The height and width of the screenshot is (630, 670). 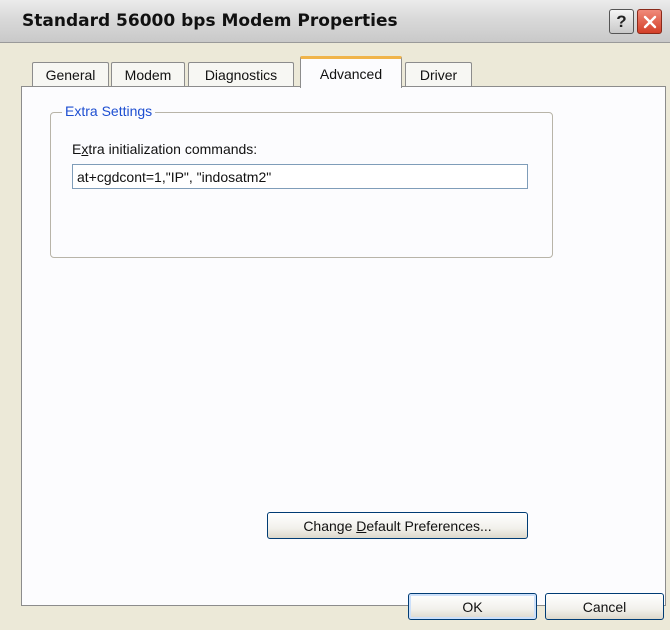 I want to click on help-icon: ?, so click(x=621, y=21).